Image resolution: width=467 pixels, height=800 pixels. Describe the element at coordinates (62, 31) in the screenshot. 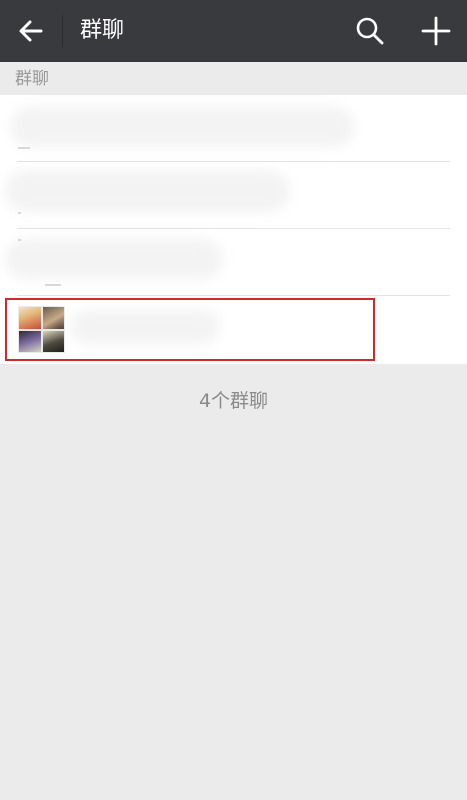

I see `header-divider` at that location.